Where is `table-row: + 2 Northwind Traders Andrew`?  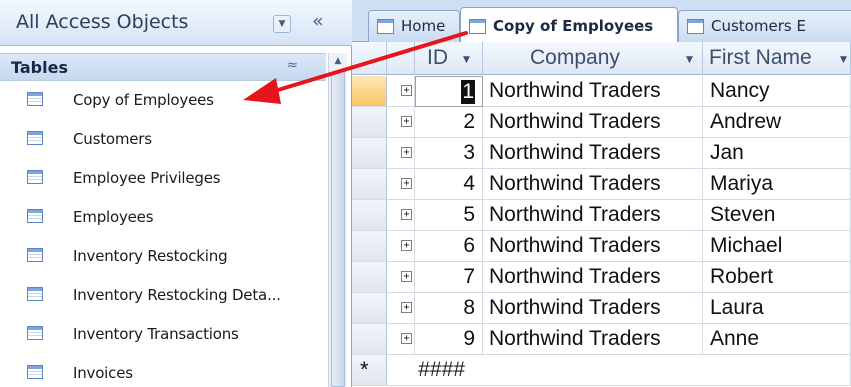 table-row: + 2 Northwind Traders Andrew is located at coordinates (601, 122).